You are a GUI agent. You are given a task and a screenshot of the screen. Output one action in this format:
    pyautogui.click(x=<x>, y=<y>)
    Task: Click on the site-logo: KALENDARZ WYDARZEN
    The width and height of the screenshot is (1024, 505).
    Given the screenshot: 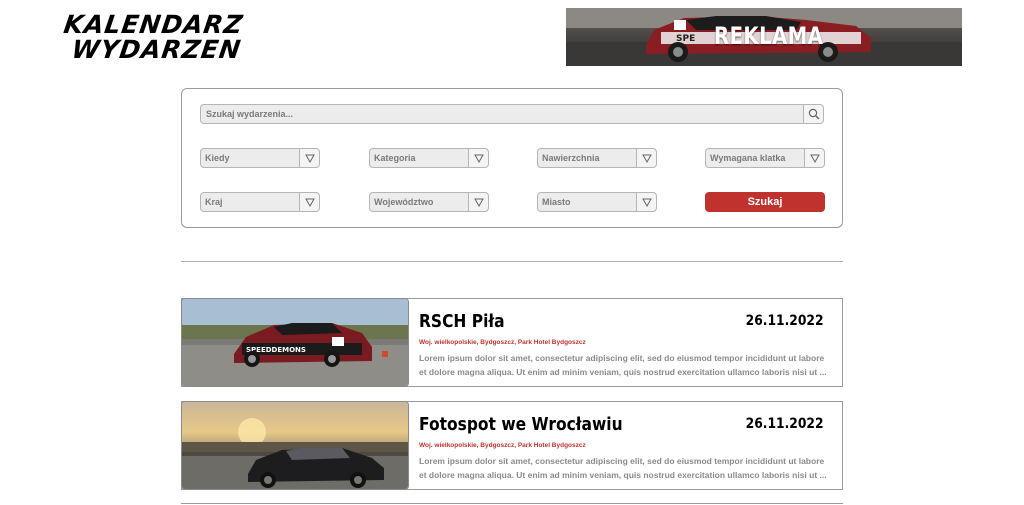 What is the action you would take?
    pyautogui.click(x=153, y=37)
    